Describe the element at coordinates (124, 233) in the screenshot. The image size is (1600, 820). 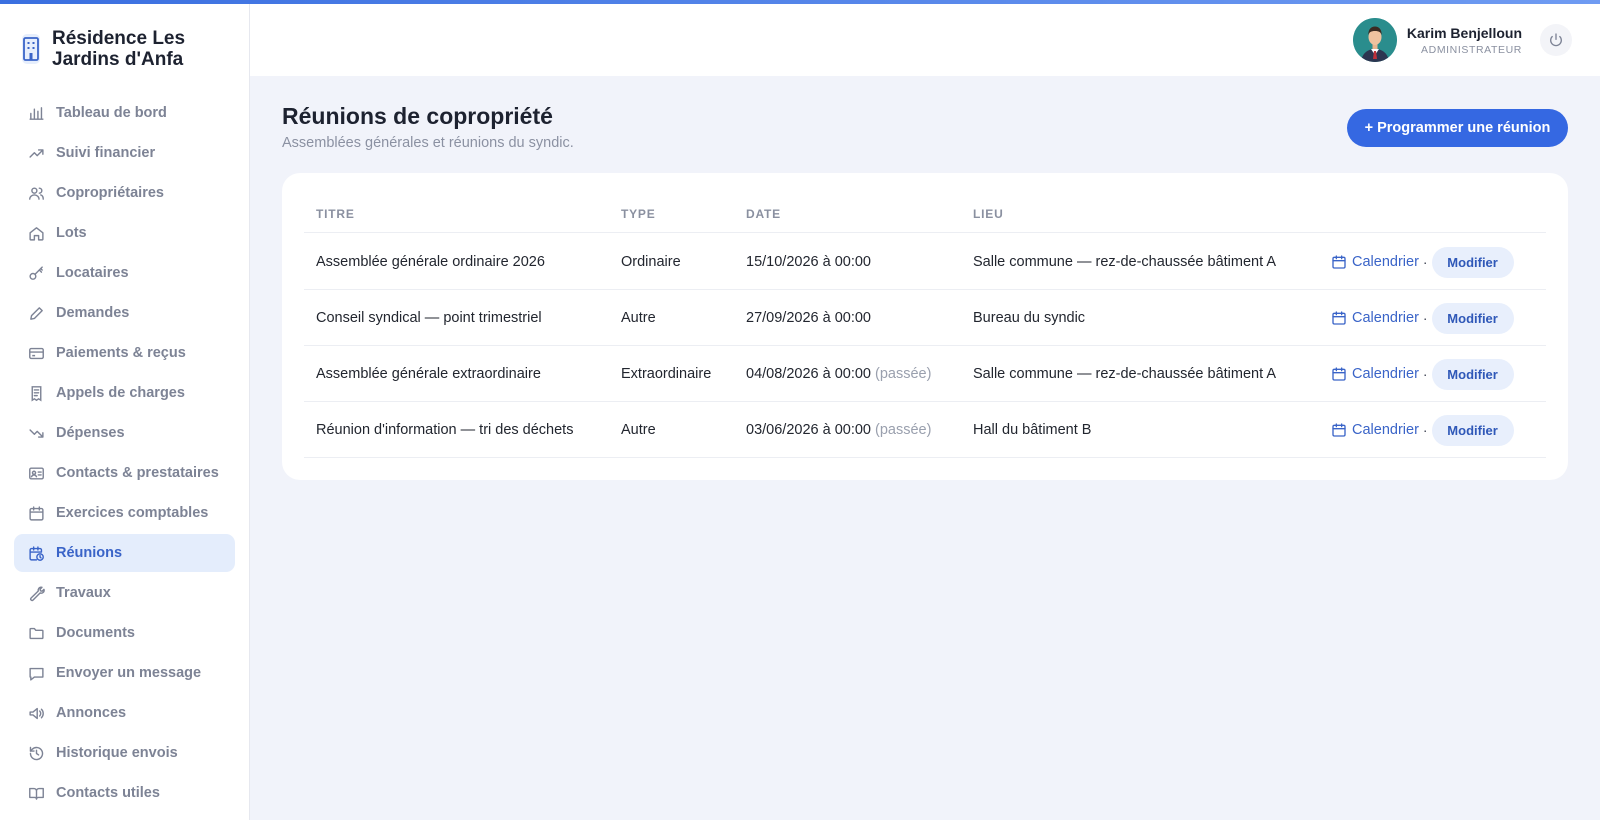
I see `sidebar-item-lots: Lots` at that location.